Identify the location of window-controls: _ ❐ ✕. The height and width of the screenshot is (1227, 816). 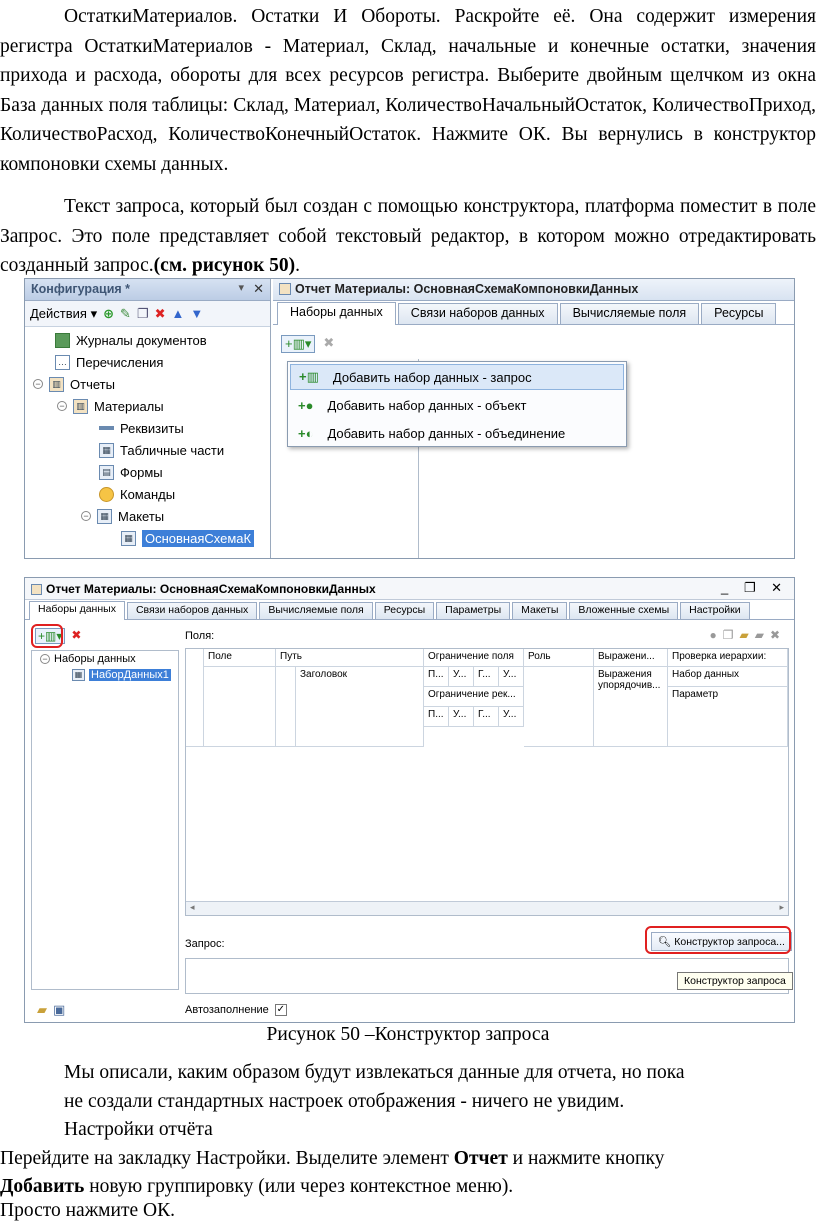
(754, 588).